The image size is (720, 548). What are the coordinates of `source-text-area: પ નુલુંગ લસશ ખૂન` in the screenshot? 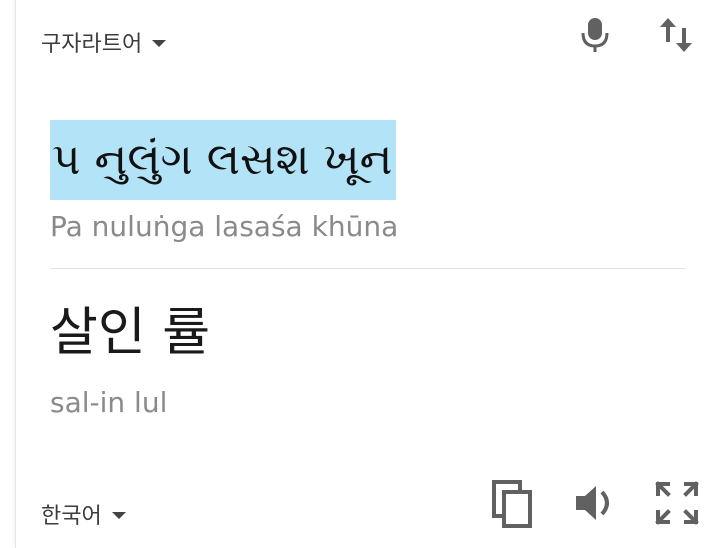 It's located at (223, 160).